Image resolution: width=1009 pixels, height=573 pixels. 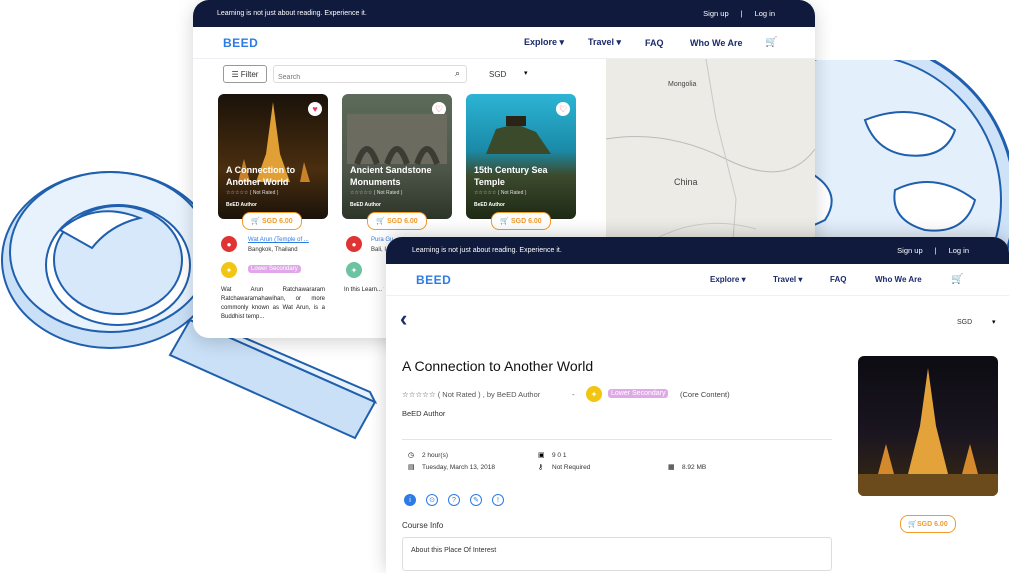 I want to click on temple-image, so click(x=928, y=432).